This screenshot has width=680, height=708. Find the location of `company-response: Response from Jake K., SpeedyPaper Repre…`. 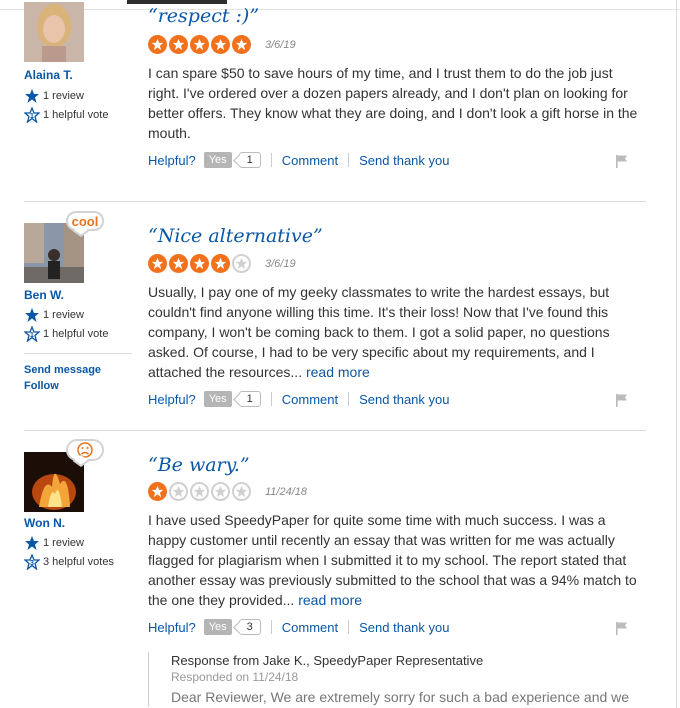

company-response: Response from Jake K., SpeedyPaper Repre… is located at coordinates (398, 679).